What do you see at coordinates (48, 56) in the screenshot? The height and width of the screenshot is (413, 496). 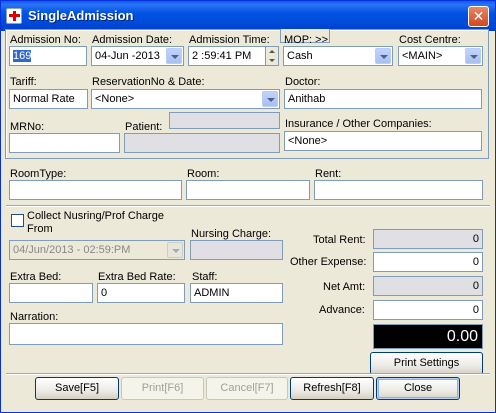 I see `admission-no-field: 169` at bounding box center [48, 56].